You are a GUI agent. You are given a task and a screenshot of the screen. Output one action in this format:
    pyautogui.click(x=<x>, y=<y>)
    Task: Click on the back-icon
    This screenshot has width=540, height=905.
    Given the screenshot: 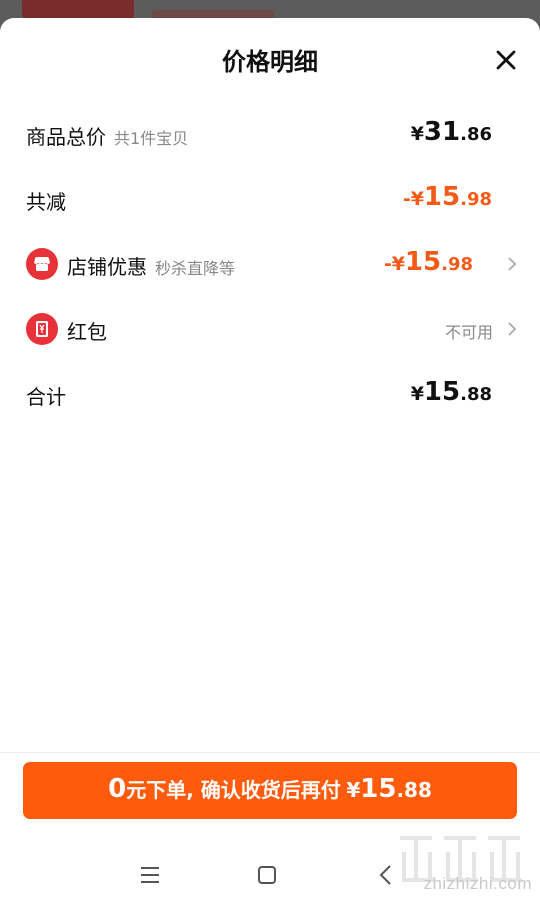 What is the action you would take?
    pyautogui.click(x=385, y=875)
    